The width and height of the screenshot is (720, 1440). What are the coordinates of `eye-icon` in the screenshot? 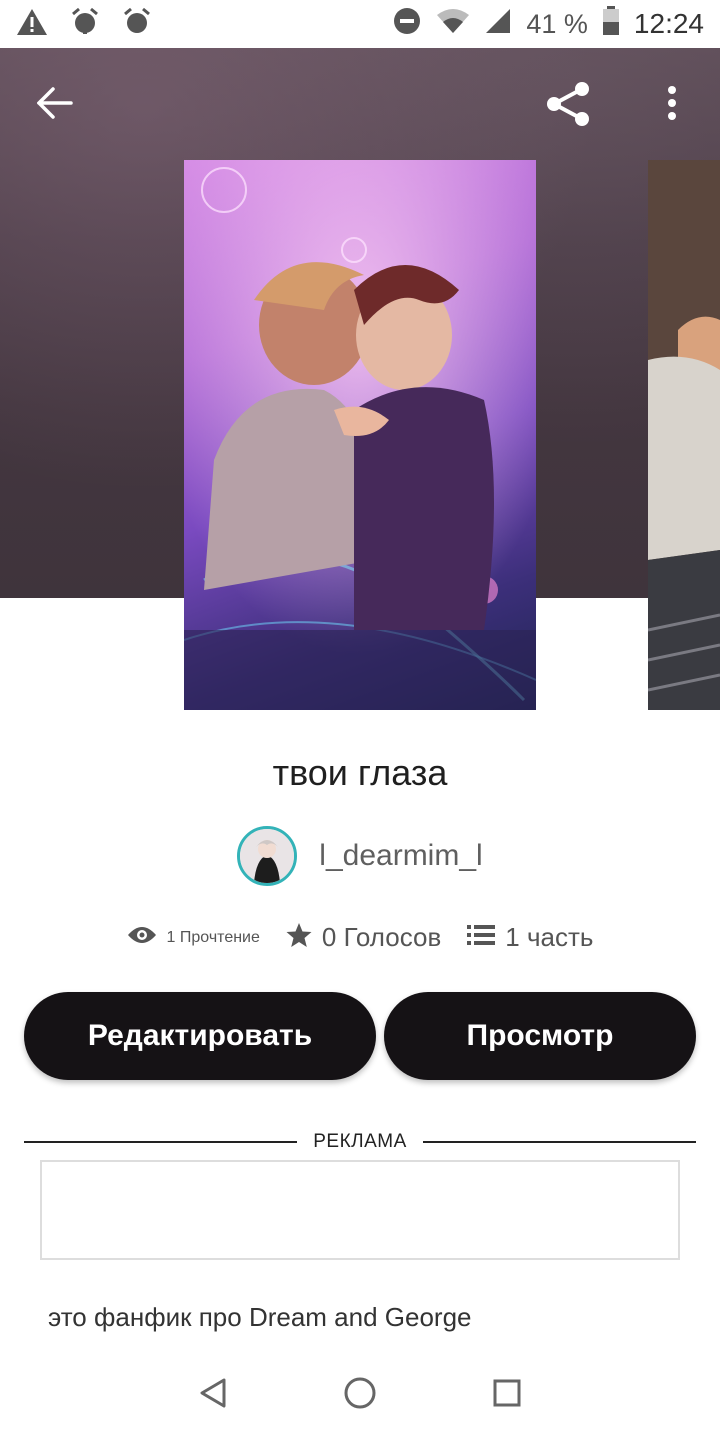 It's located at (142, 937).